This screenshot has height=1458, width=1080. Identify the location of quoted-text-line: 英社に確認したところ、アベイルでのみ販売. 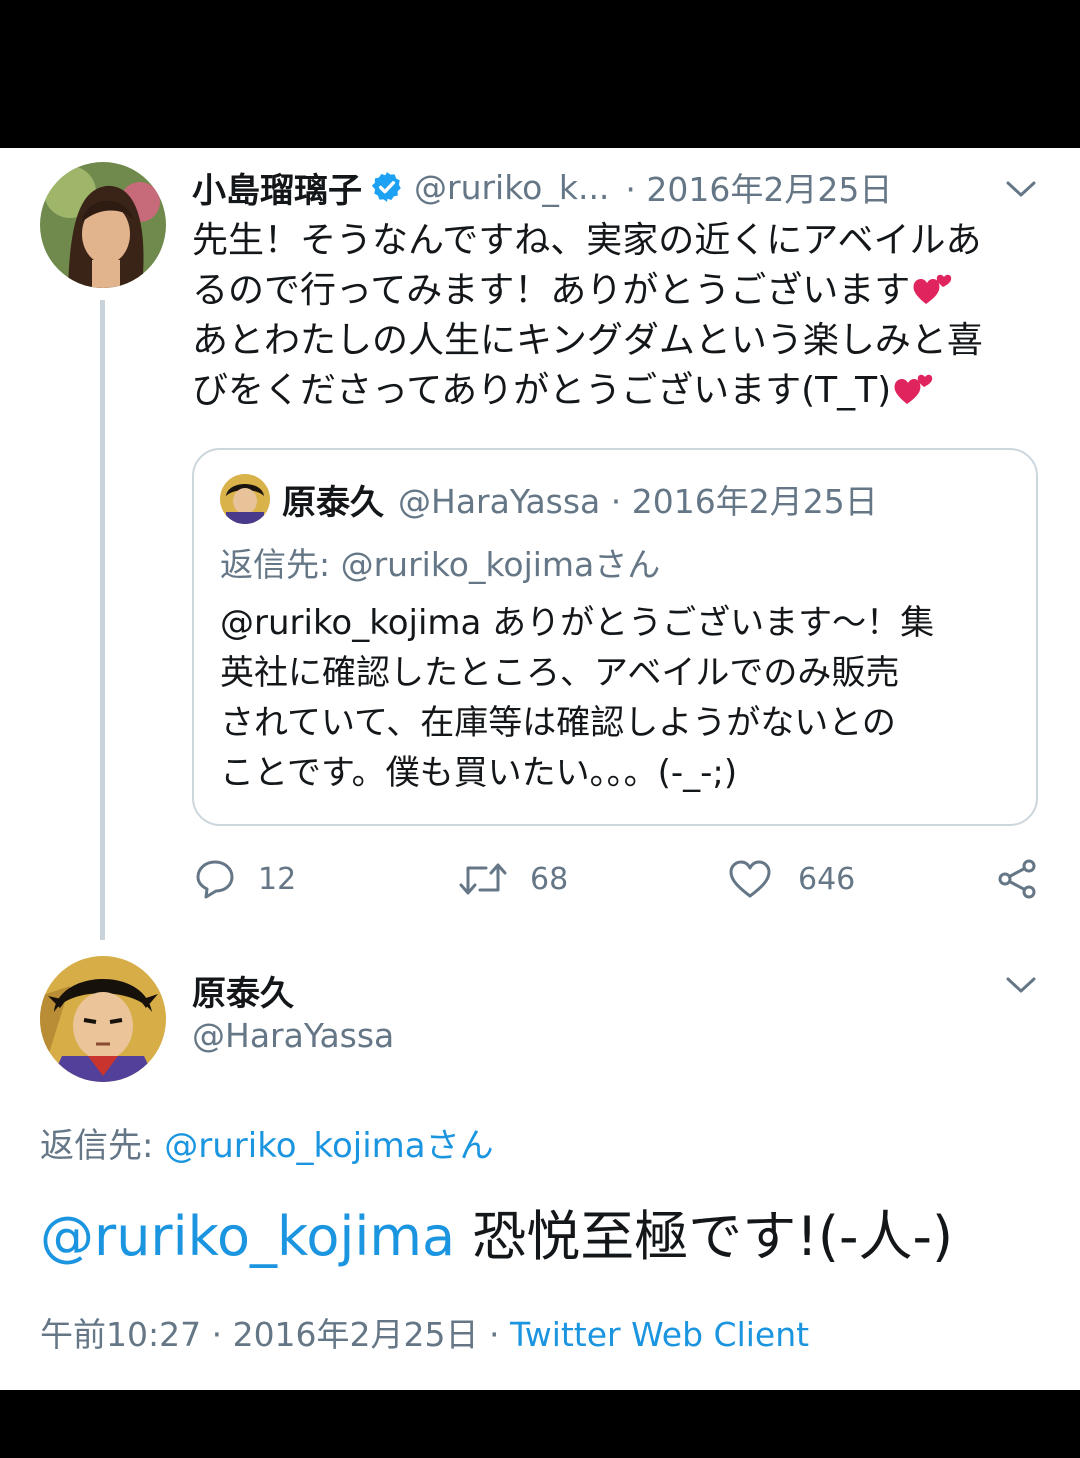
(560, 673).